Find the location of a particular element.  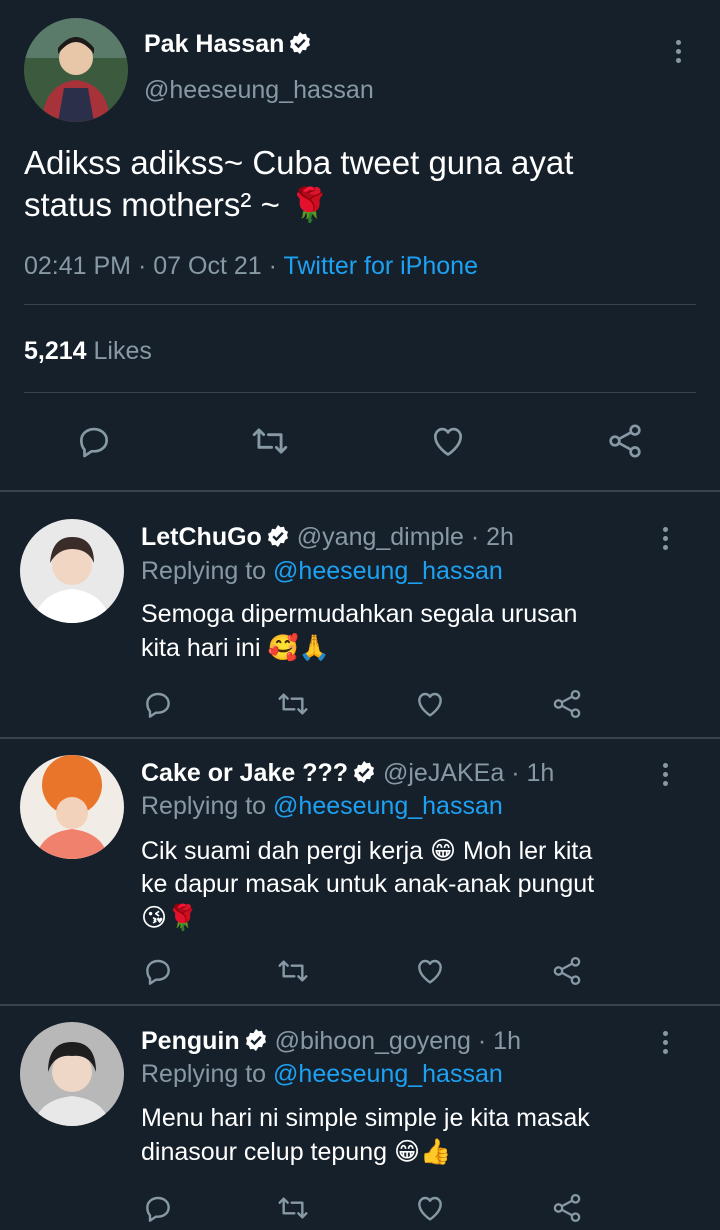

reply-line1: Cik suami dah pergi kerja 😁 Moh ler kita is located at coordinates (367, 851).